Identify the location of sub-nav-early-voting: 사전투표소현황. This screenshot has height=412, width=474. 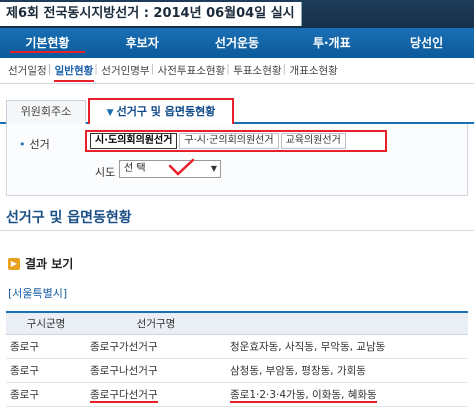
(190, 70).